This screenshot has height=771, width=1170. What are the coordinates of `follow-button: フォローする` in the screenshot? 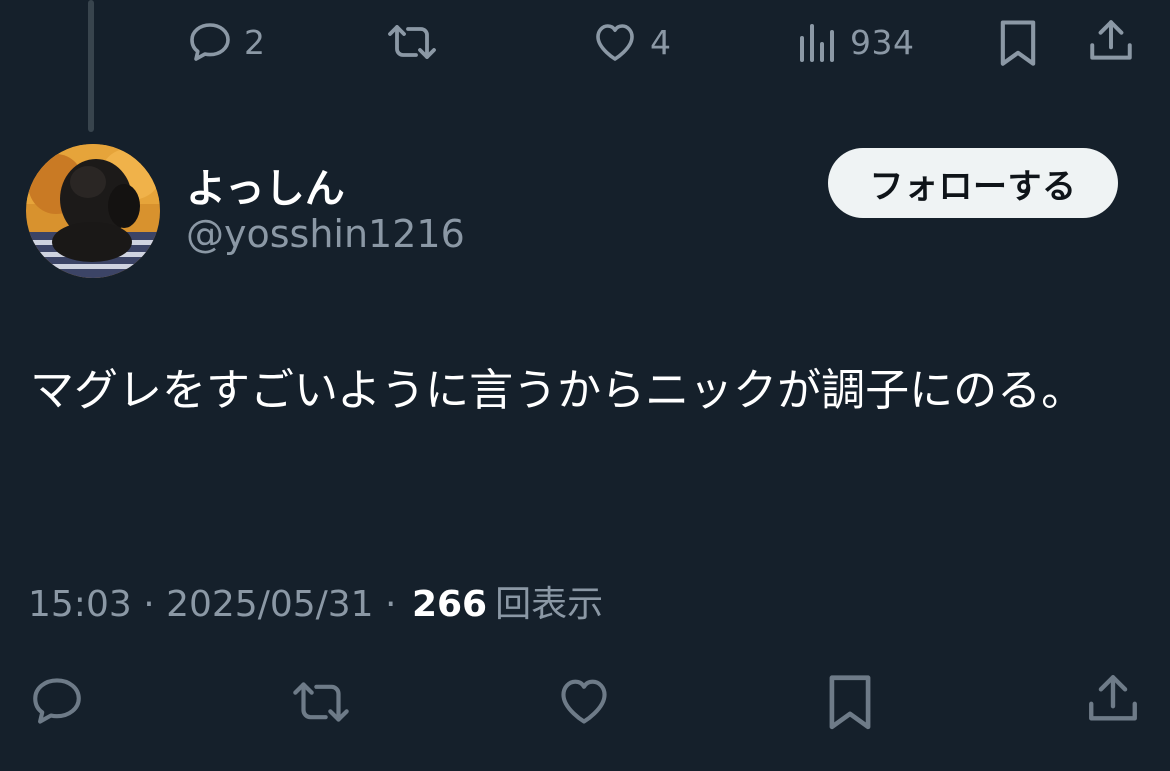 It's located at (973, 183).